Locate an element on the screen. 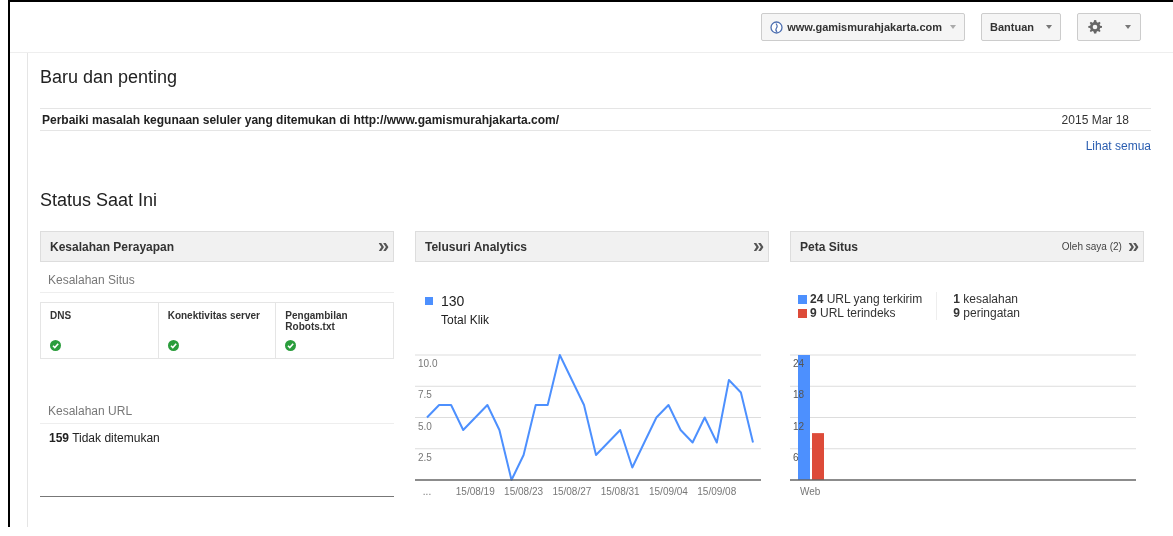  legend-label: 9 URL terindeks is located at coordinates (853, 313).